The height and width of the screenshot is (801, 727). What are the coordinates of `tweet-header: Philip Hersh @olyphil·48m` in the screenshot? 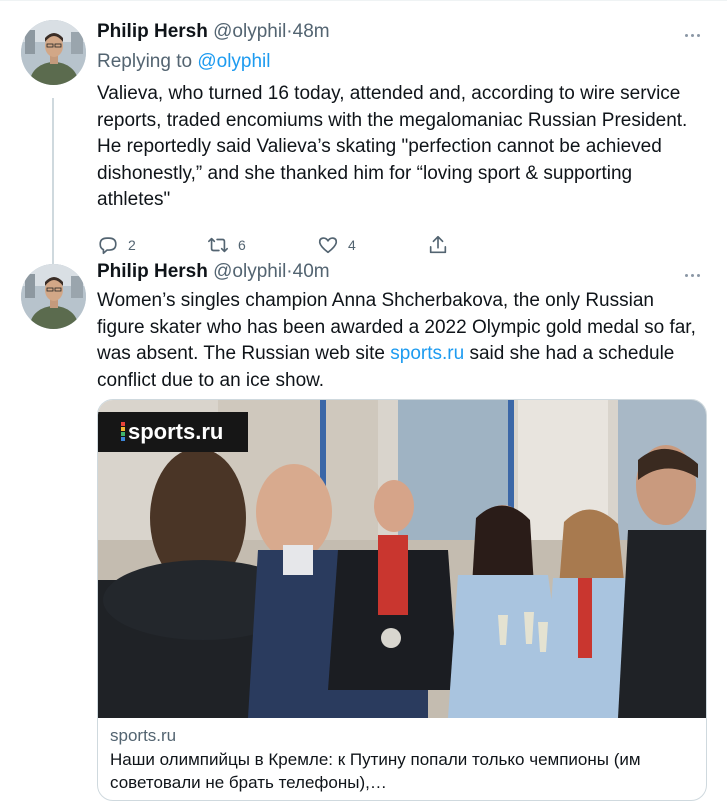 It's located at (401, 32).